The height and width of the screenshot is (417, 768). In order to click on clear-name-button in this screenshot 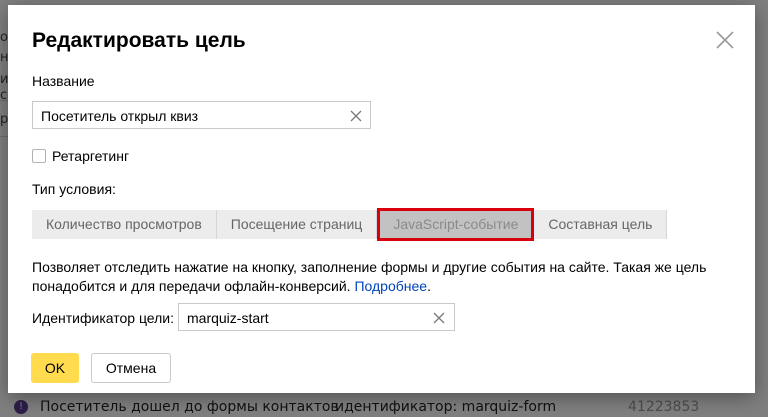, I will do `click(356, 115)`.